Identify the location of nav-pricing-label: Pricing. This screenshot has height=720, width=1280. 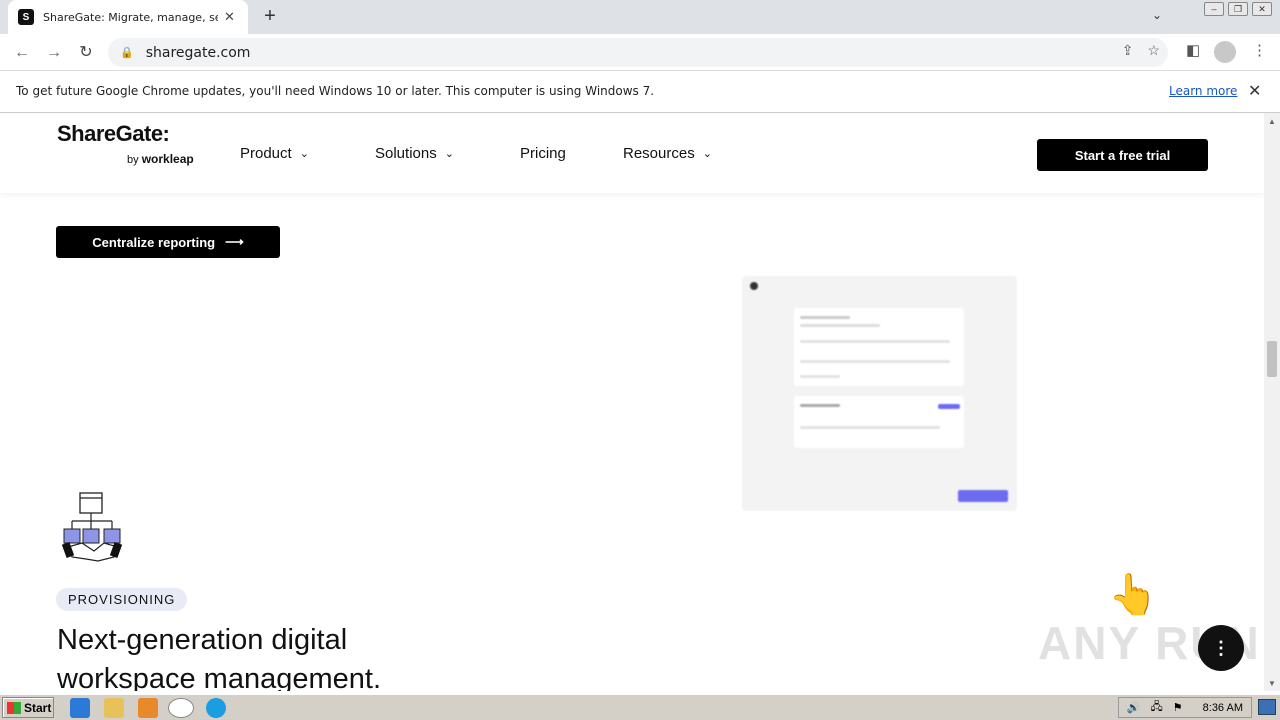
(543, 153).